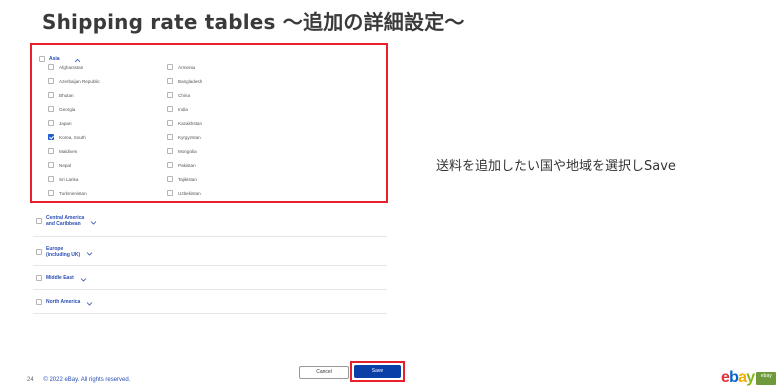  What do you see at coordinates (54, 59) in the screenshot?
I see `asia-label: Asia` at bounding box center [54, 59].